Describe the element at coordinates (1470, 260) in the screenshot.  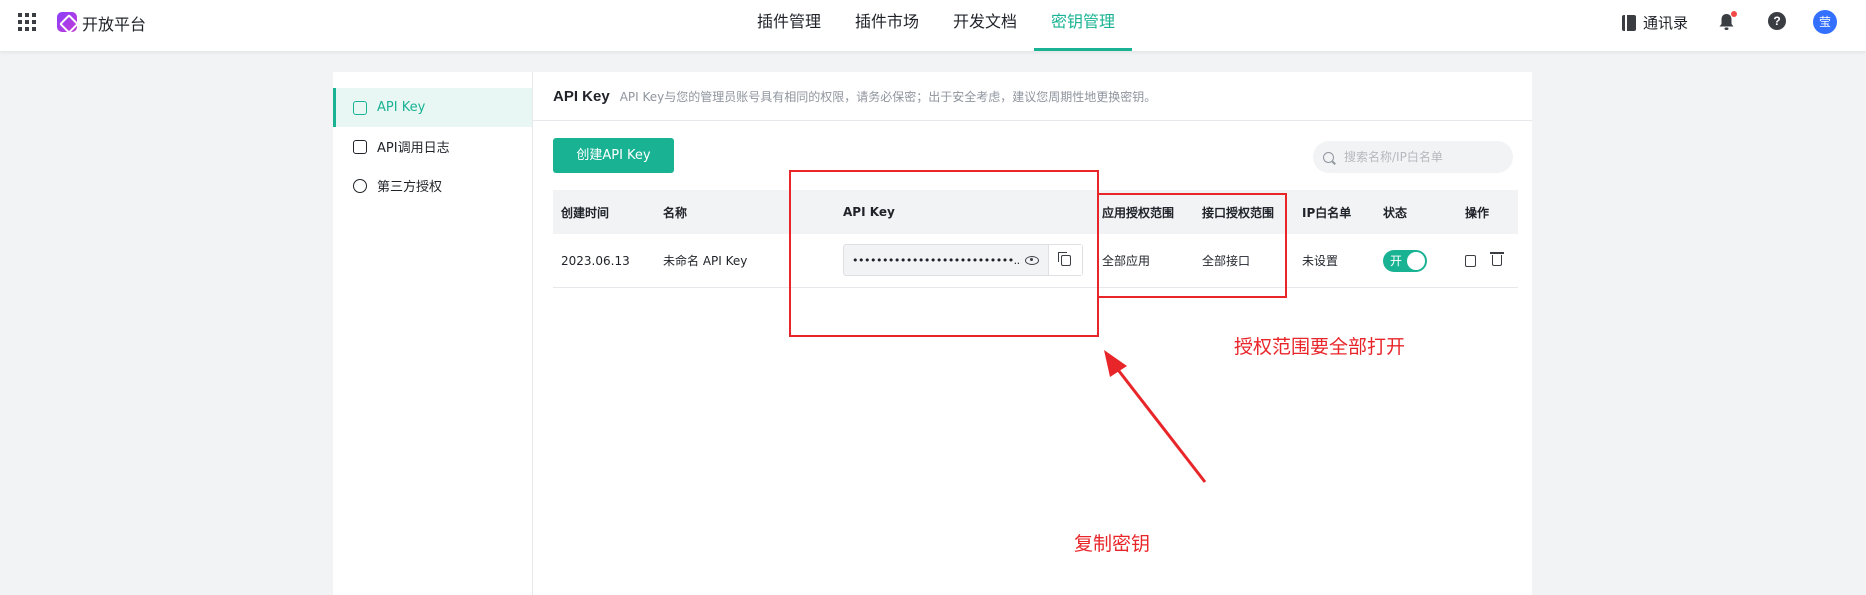
I see `duplicate-icon` at that location.